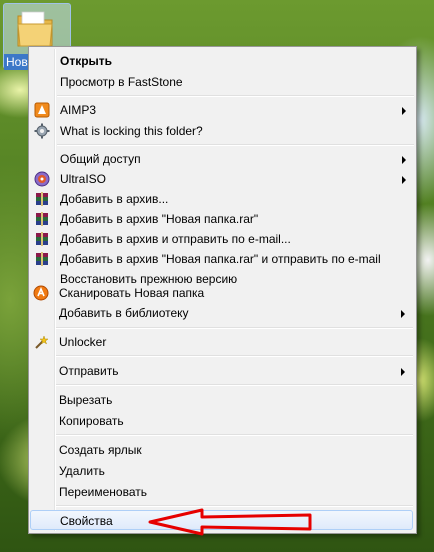 This screenshot has width=434, height=552. What do you see at coordinates (222, 179) in the screenshot?
I see `menu-item-ultraiso: UltraISO` at bounding box center [222, 179].